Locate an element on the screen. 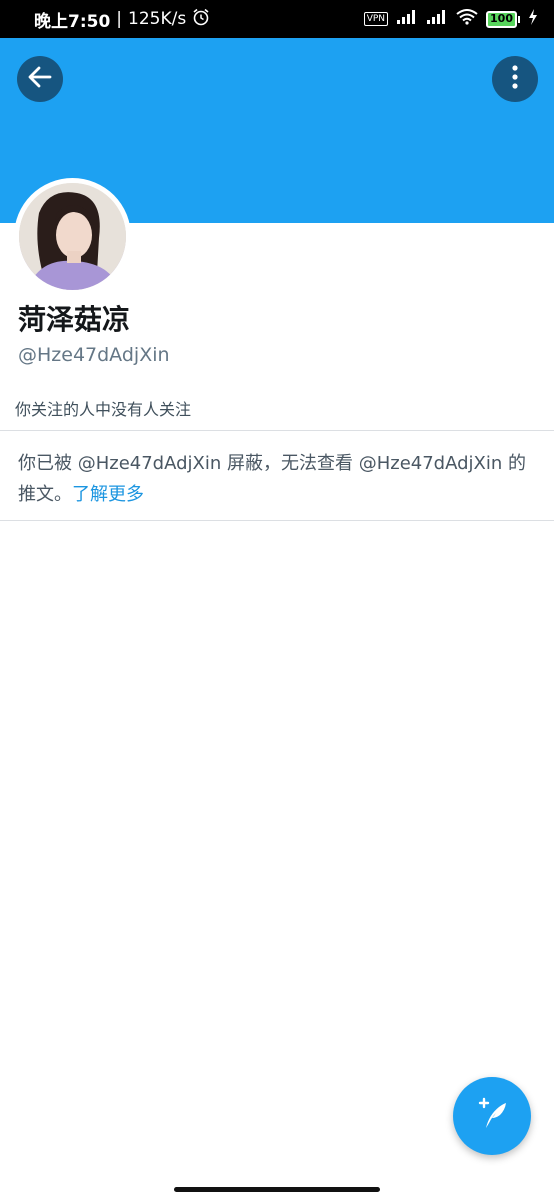 This screenshot has width=554, height=1200. alarm-icon is located at coordinates (201, 19).